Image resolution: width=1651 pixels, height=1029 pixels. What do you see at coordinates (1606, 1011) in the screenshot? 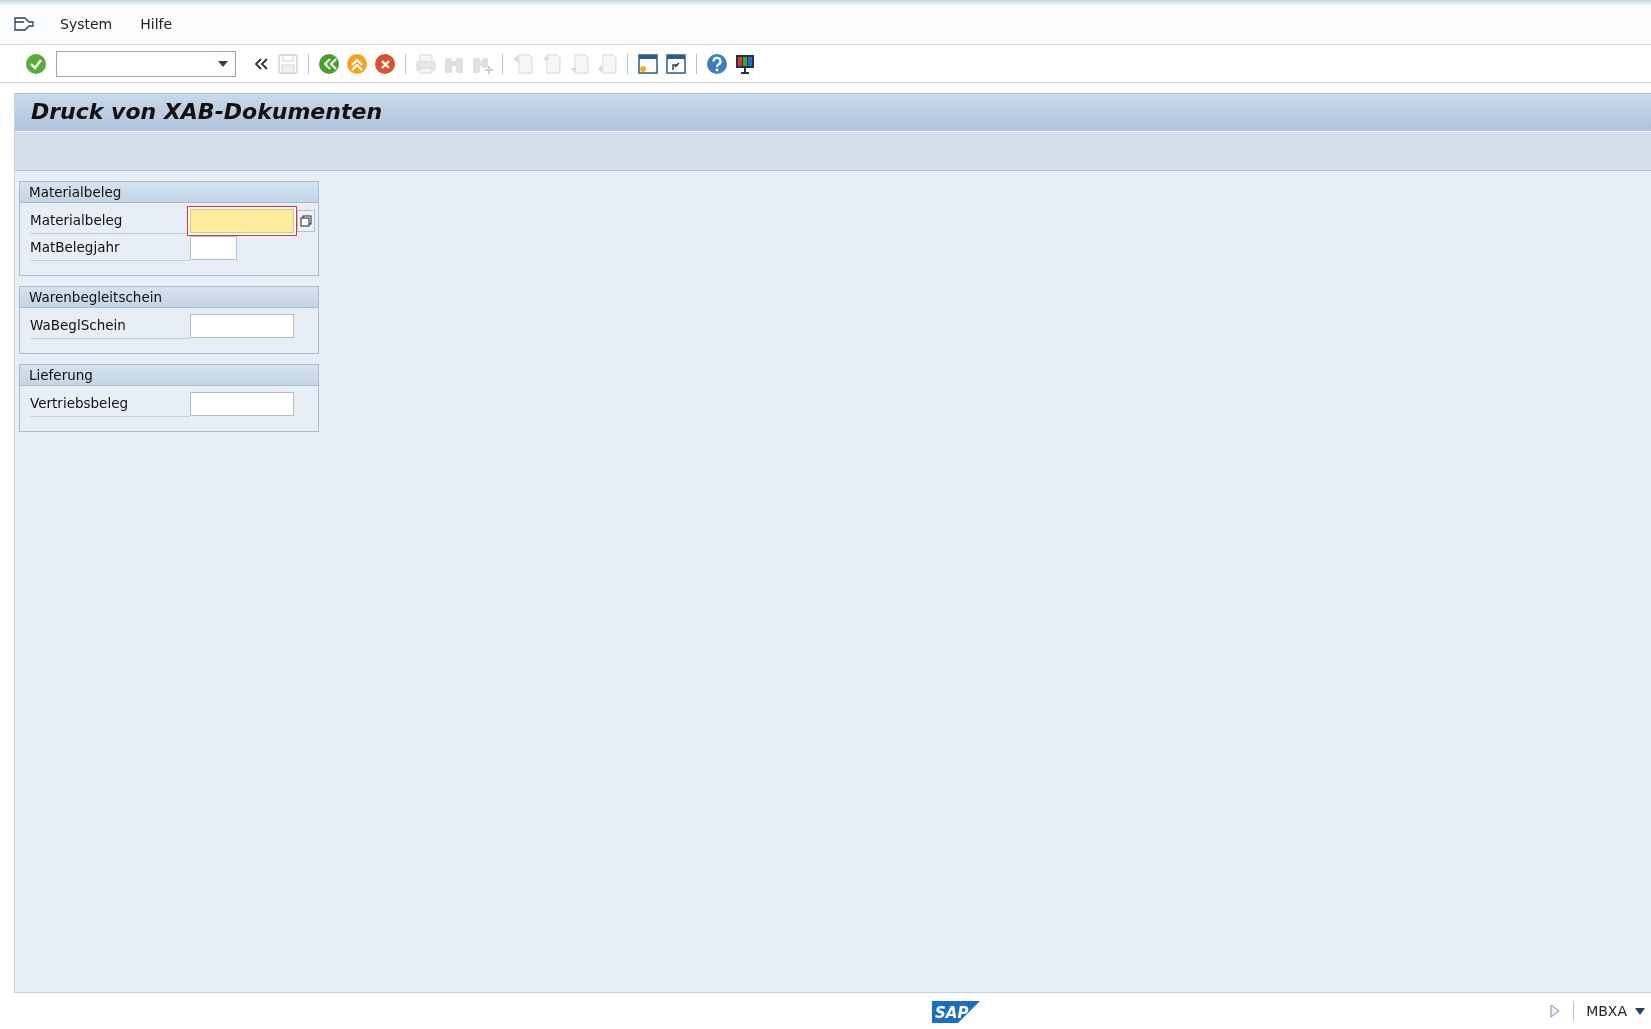
I see `transaction-code: MBXA` at bounding box center [1606, 1011].